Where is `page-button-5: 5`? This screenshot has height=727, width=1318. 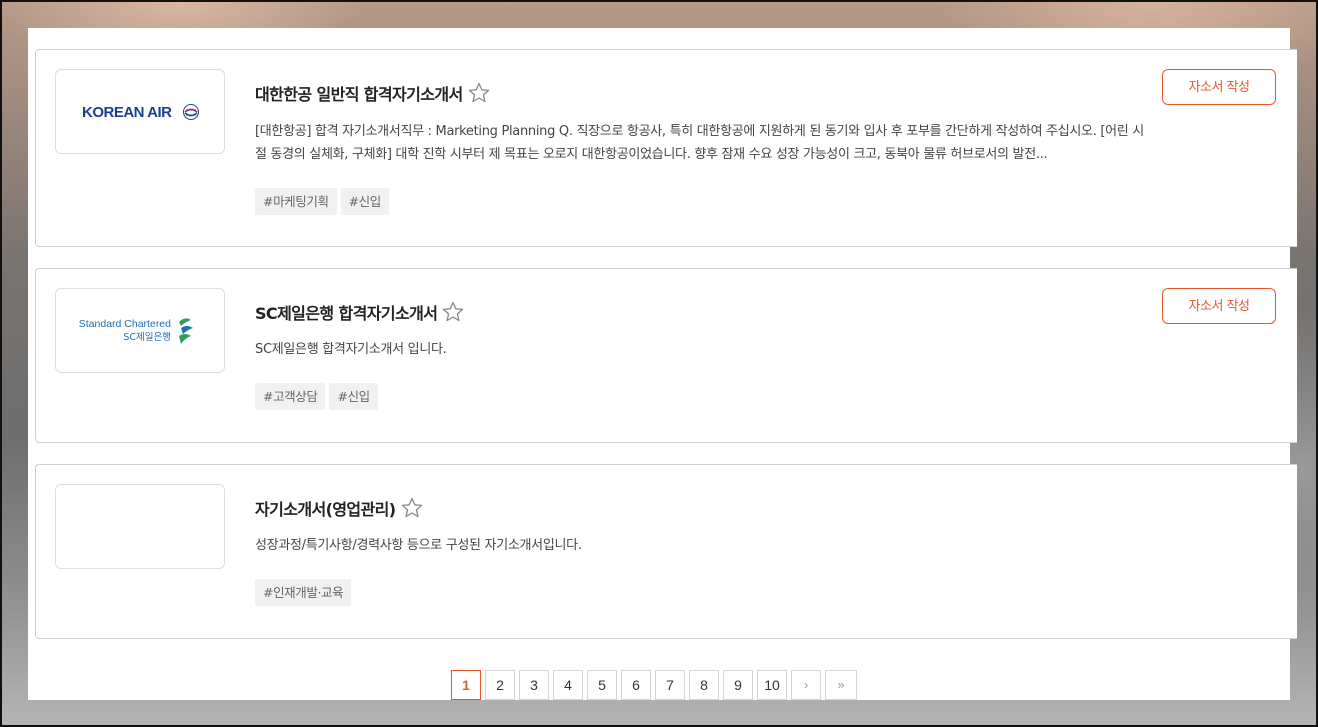 page-button-5: 5 is located at coordinates (602, 685).